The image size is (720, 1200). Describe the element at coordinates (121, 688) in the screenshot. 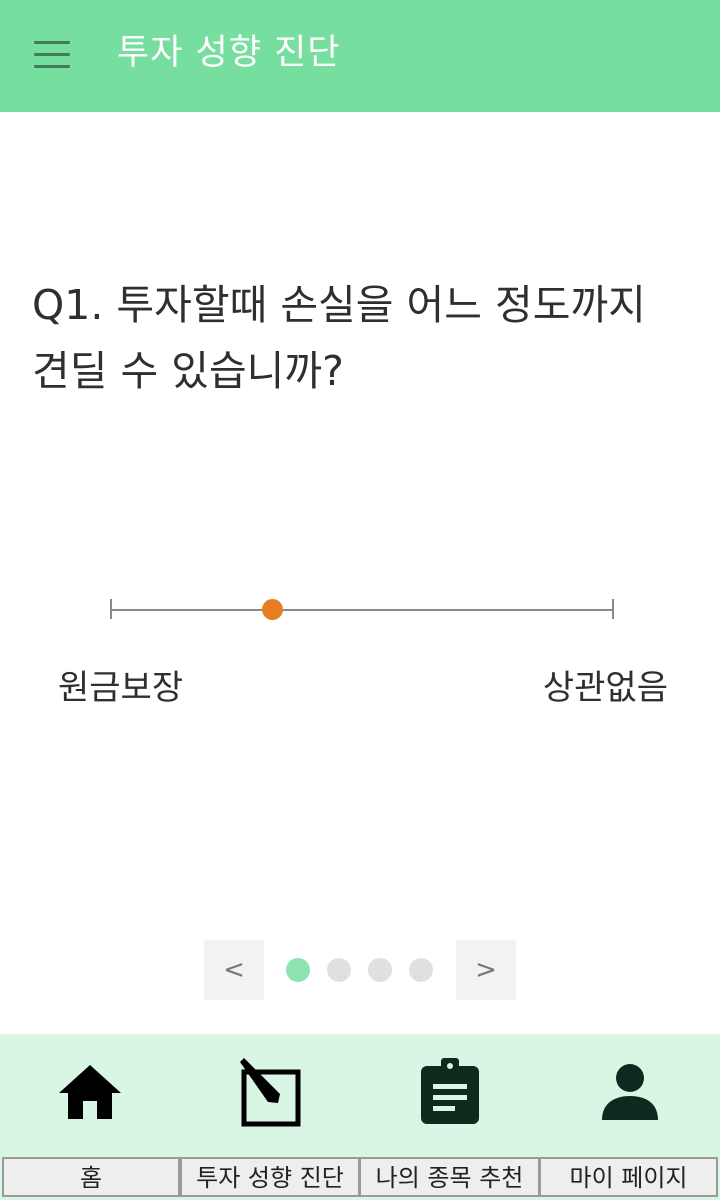

I see `slider-min-label: 원금보장` at that location.